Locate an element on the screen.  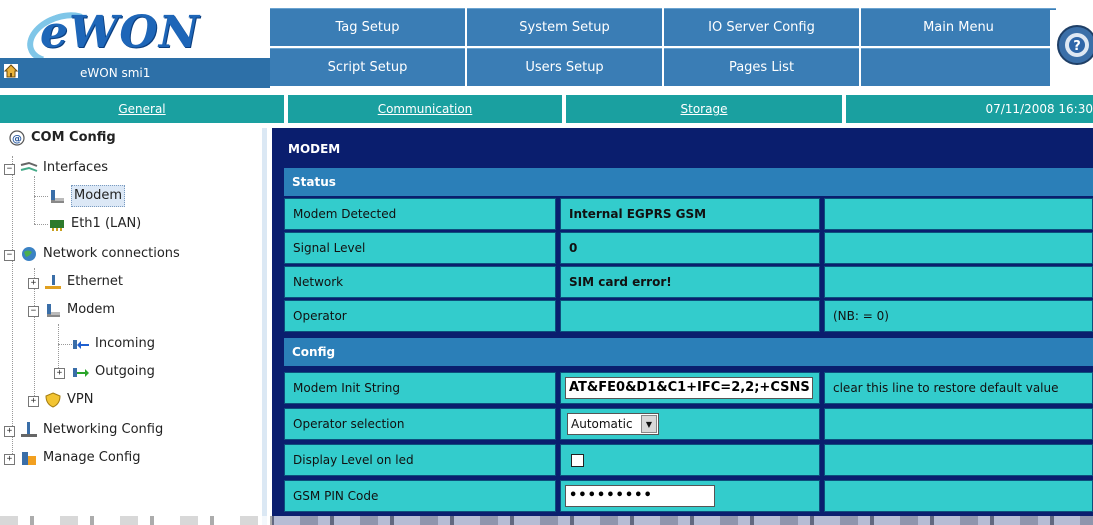
tree-item-networking-config: Networking Config is located at coordinates (91, 430).